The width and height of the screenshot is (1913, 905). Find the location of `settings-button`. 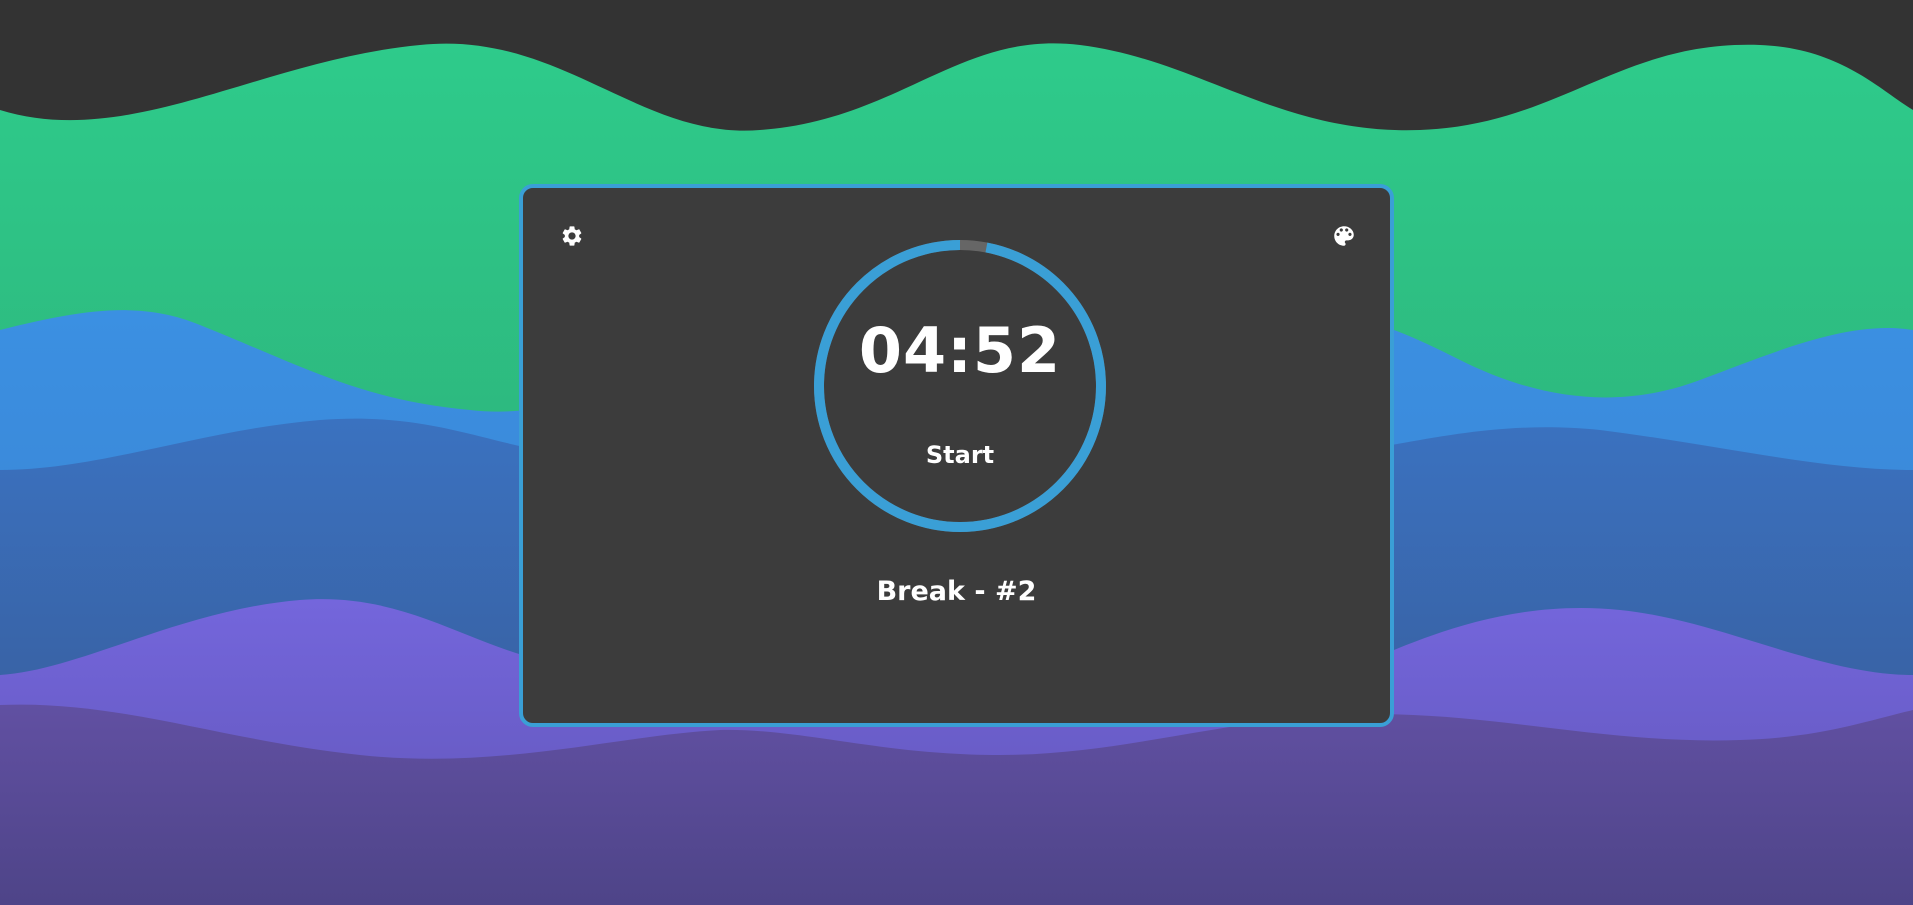

settings-button is located at coordinates (572, 236).